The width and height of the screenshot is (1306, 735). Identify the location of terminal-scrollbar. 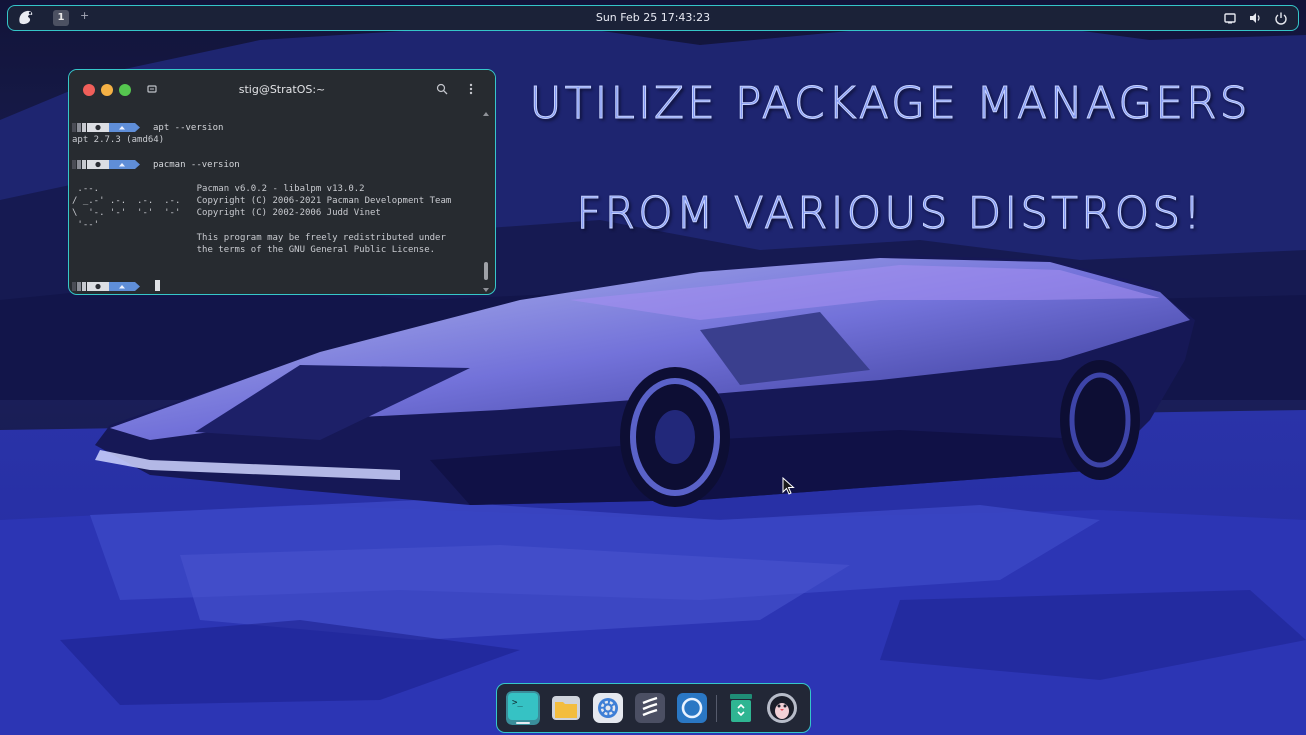
(486, 202).